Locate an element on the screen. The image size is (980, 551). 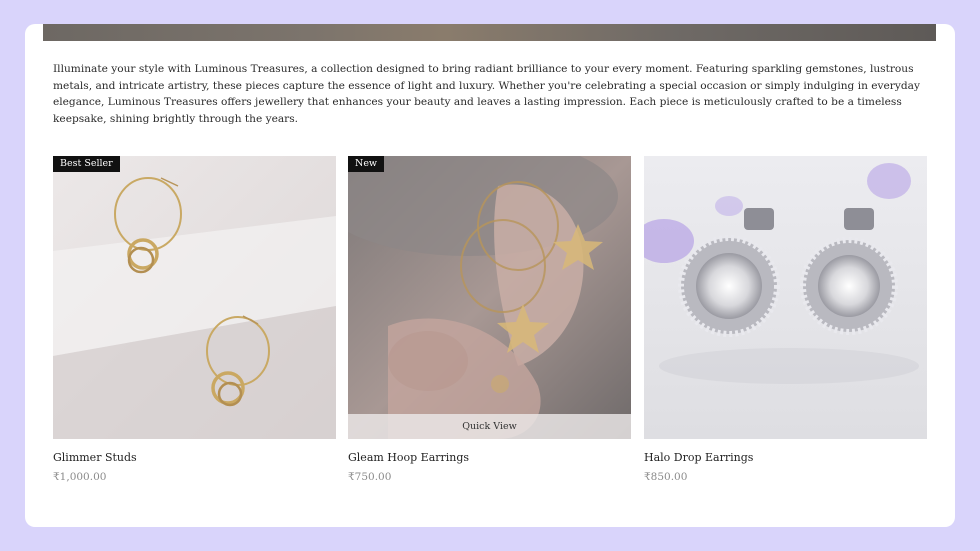
quick-view-button: Quick View is located at coordinates (489, 426).